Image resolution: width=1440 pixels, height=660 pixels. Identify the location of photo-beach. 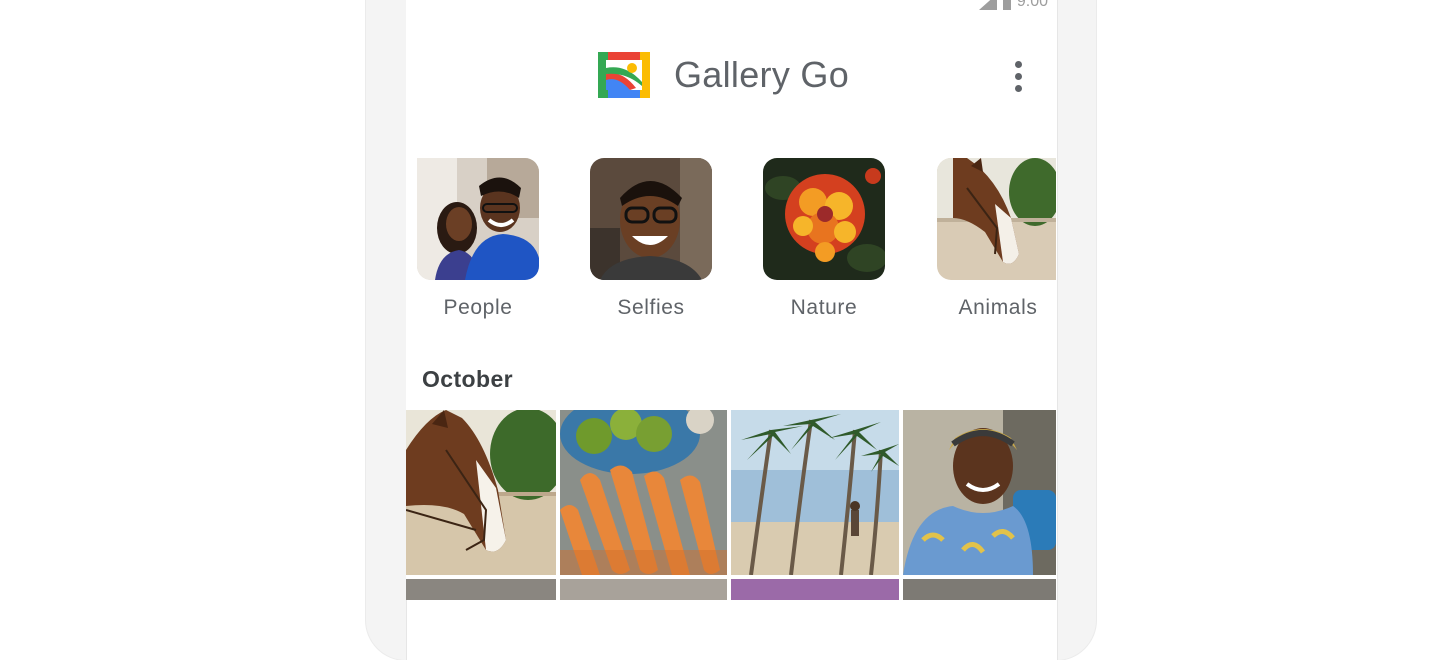
(815, 492).